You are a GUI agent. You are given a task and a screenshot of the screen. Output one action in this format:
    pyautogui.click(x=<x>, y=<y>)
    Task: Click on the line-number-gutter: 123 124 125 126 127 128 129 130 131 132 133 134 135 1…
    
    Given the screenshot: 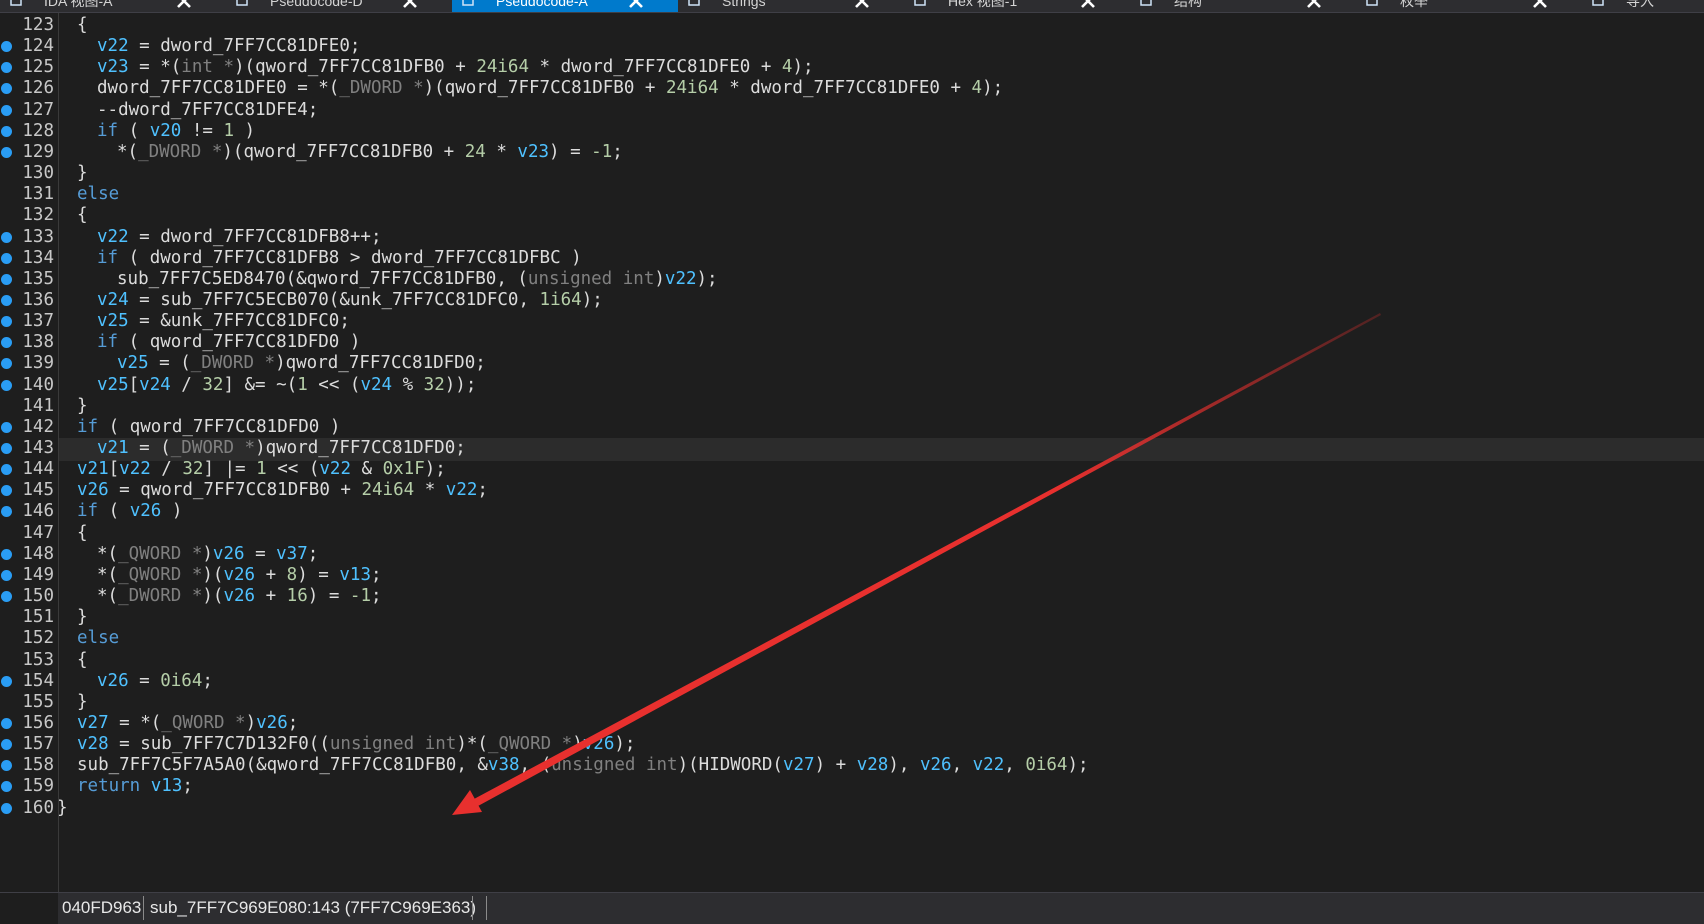 What is the action you would take?
    pyautogui.click(x=29, y=452)
    